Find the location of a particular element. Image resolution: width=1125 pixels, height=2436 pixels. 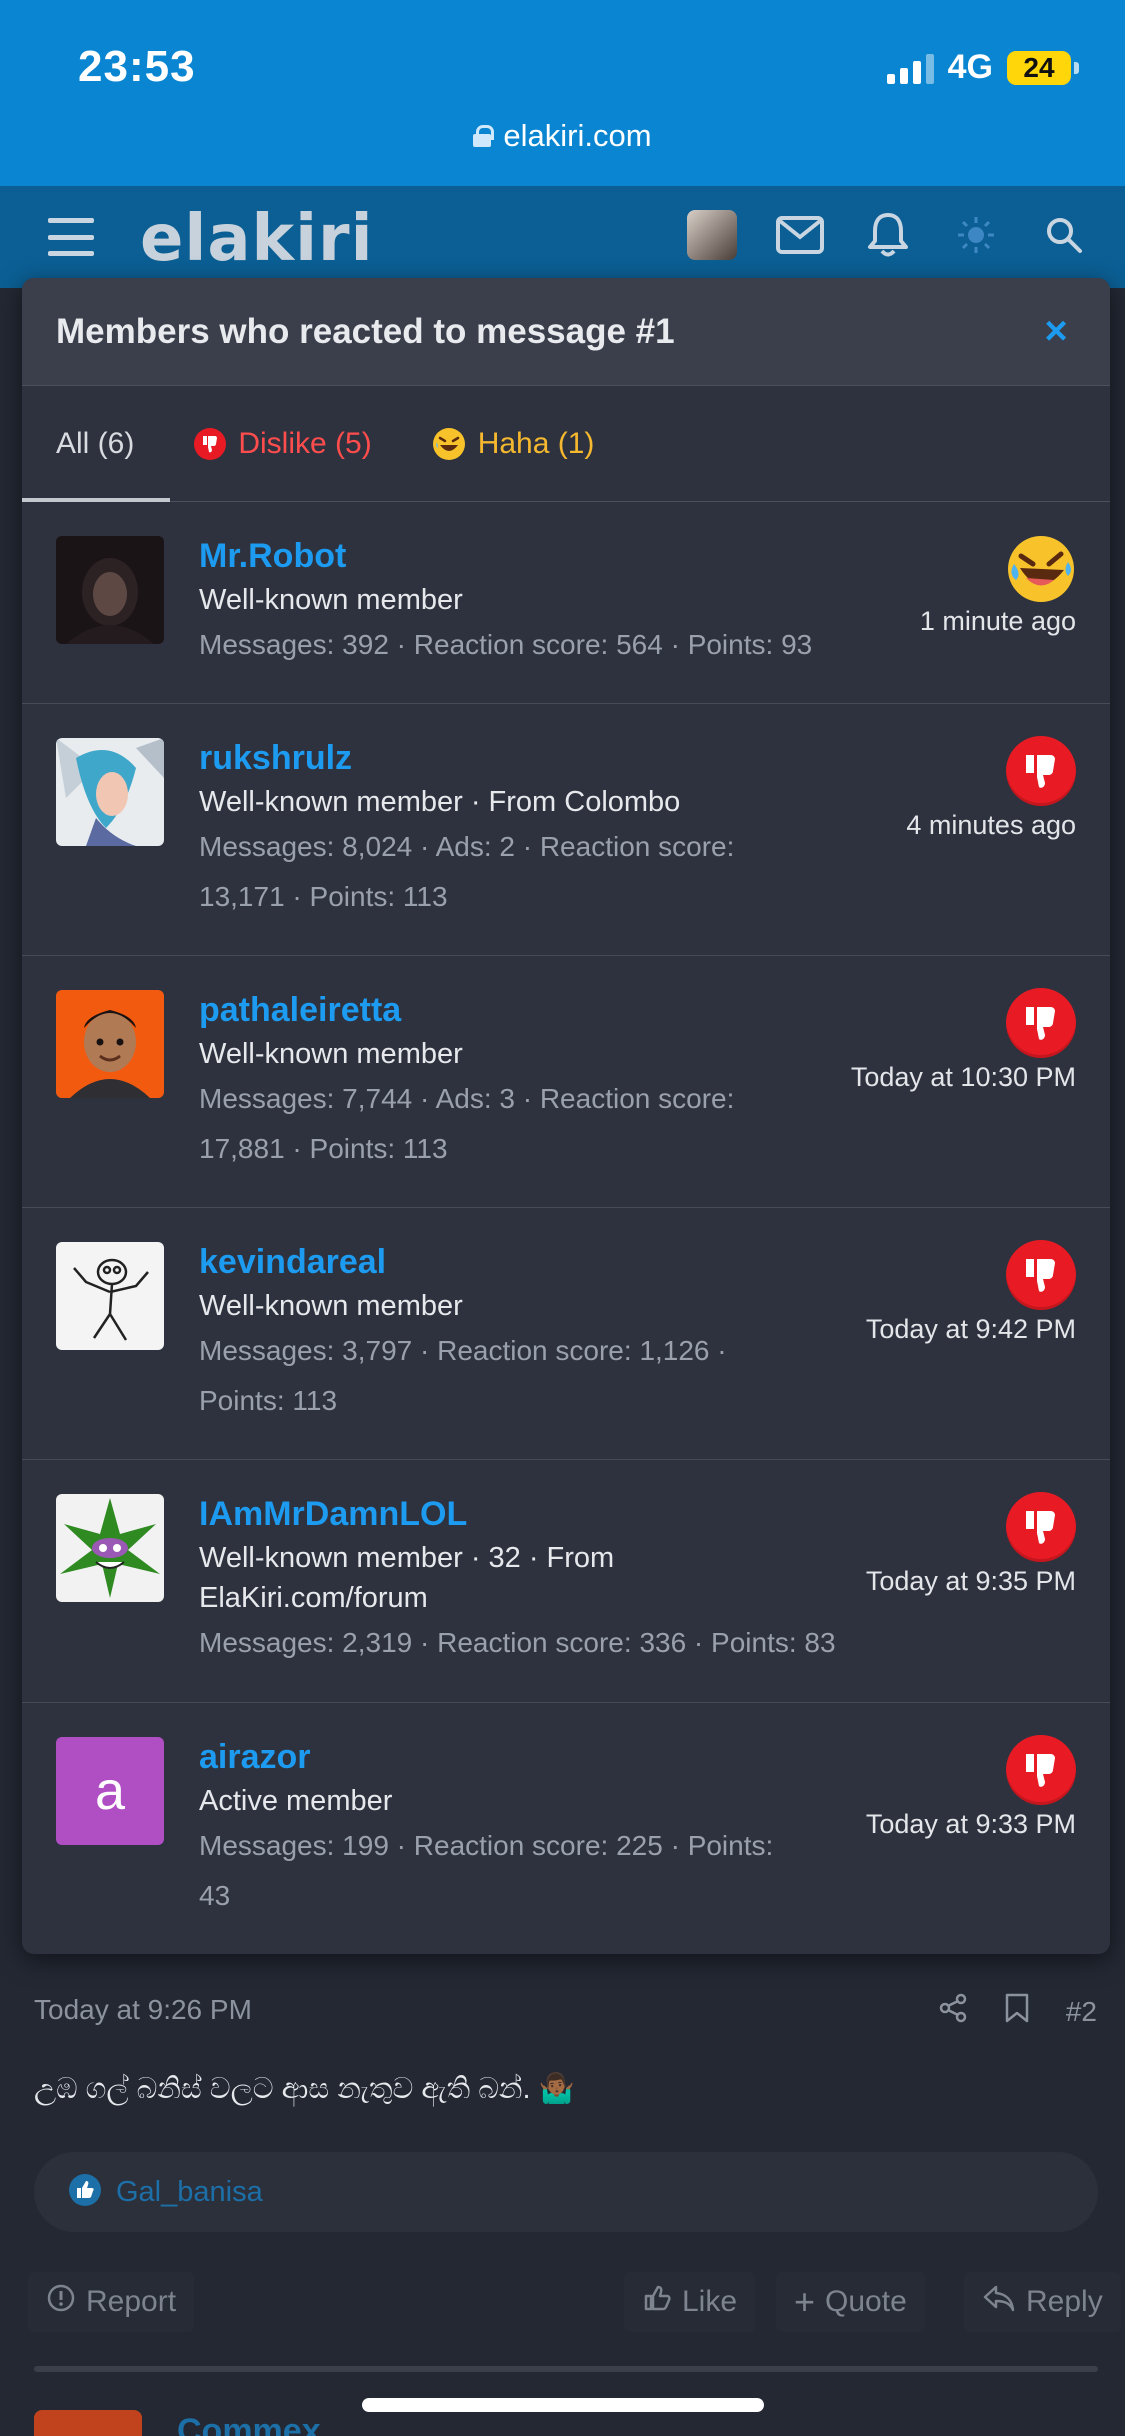

tab-haha: Haha (1) is located at coordinates (513, 444).